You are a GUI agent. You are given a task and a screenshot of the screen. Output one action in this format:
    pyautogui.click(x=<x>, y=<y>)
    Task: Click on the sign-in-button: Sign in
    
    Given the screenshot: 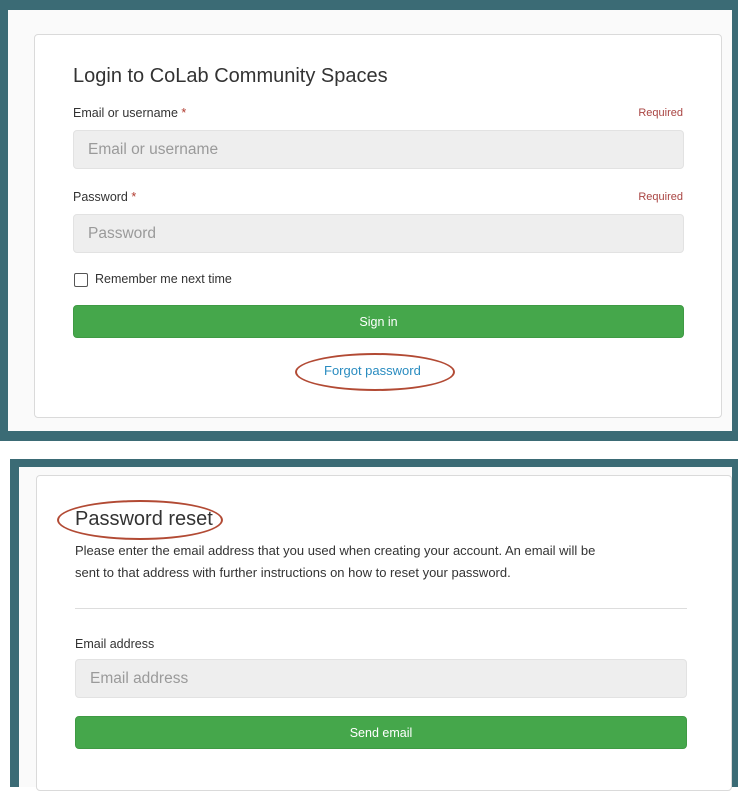 What is the action you would take?
    pyautogui.click(x=378, y=321)
    